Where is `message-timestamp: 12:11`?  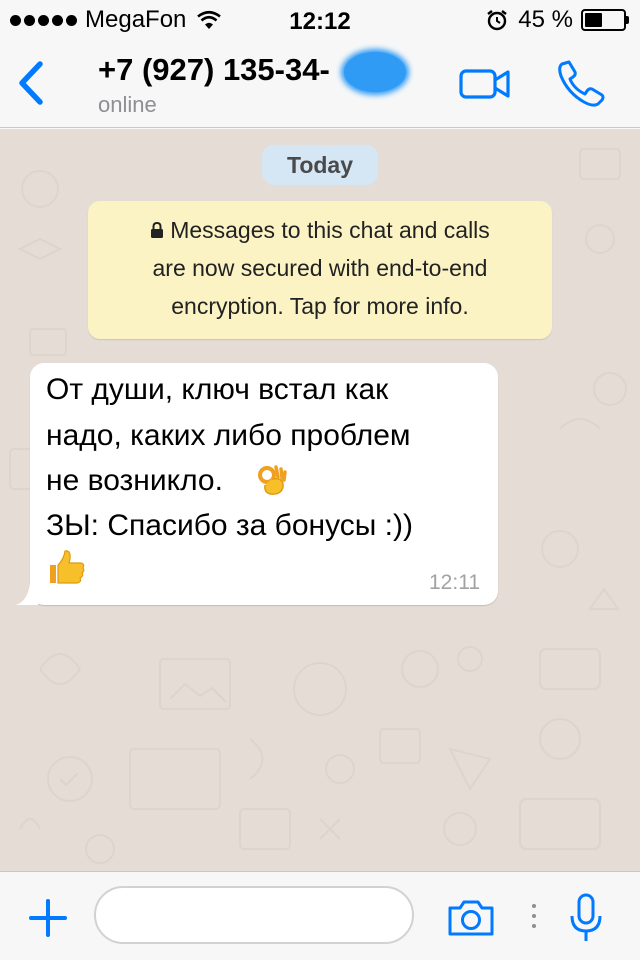
message-timestamp: 12:11 is located at coordinates (454, 582).